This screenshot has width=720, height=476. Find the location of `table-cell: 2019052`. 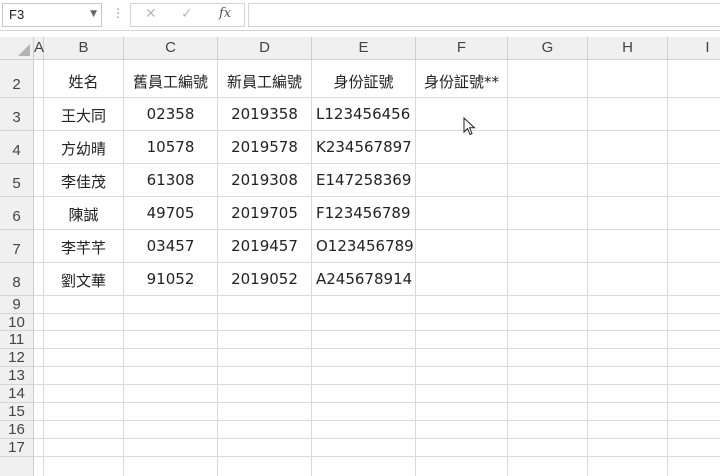

table-cell: 2019052 is located at coordinates (264, 279).